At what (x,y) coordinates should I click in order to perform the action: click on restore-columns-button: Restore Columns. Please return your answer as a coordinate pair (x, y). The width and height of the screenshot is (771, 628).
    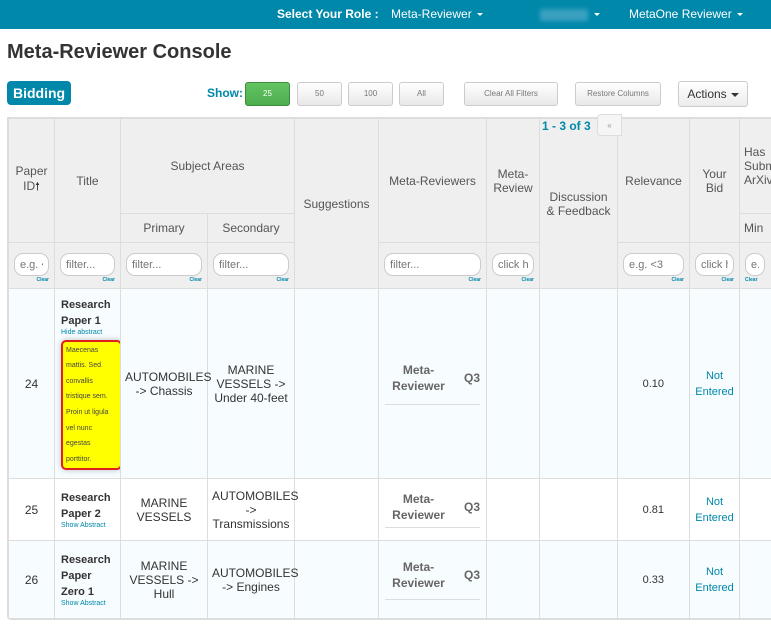
    Looking at the image, I should click on (618, 94).